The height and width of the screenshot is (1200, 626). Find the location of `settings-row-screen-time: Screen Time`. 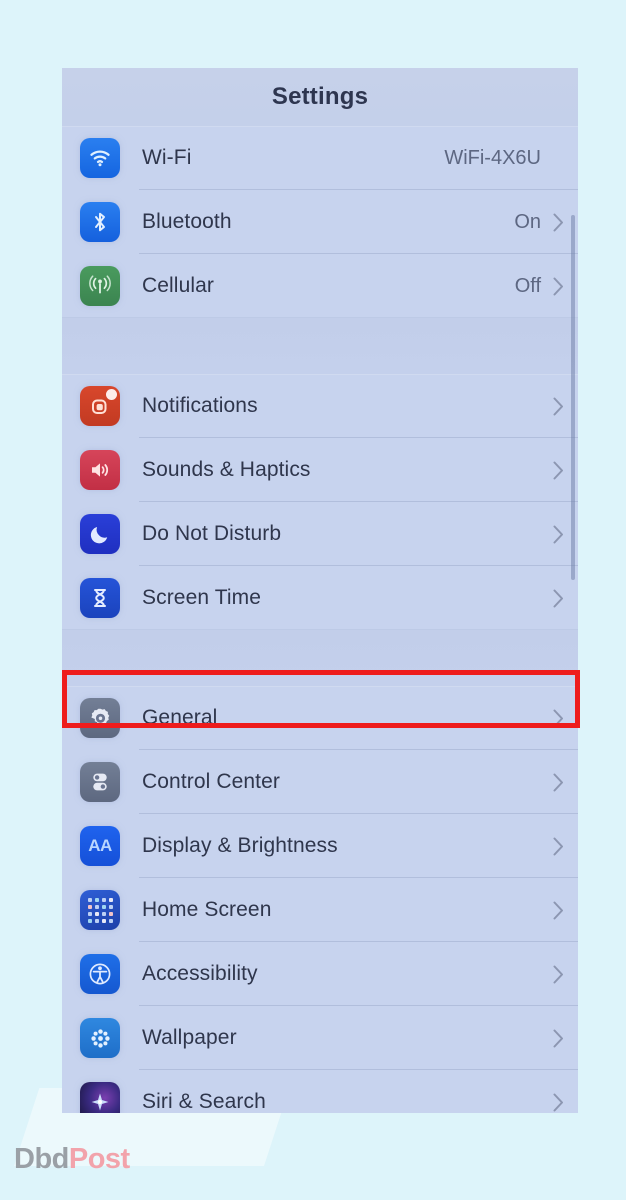

settings-row-screen-time: Screen Time is located at coordinates (320, 598).